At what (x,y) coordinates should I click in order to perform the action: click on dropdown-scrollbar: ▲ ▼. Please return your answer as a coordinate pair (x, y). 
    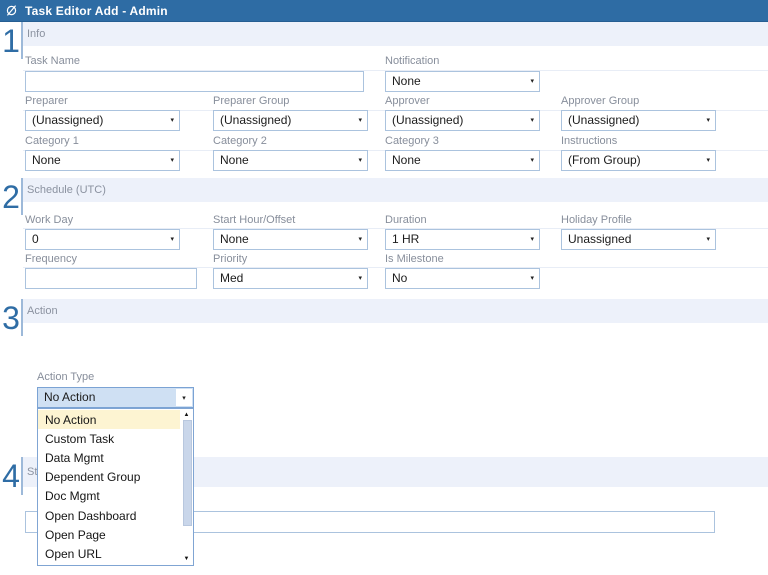
    Looking at the image, I should click on (186, 487).